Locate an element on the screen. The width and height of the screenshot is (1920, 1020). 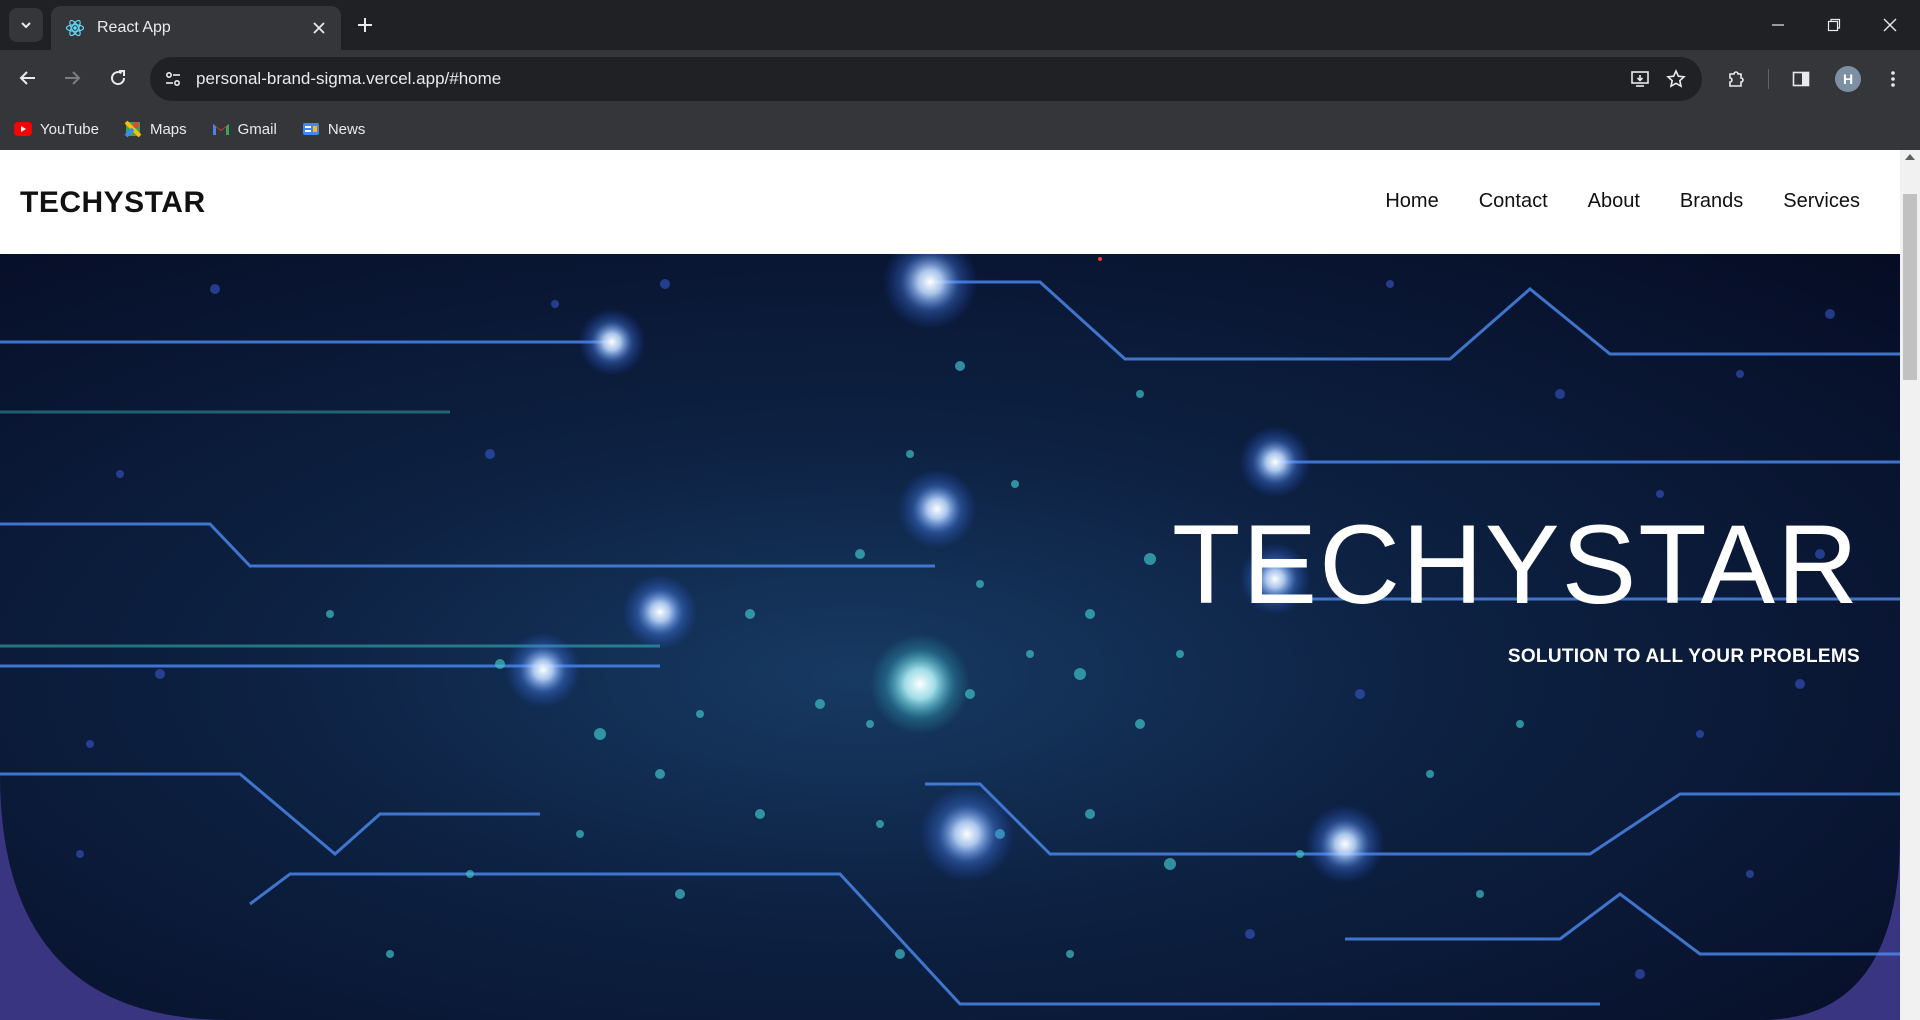
toolbar-divider is located at coordinates (1768, 79).